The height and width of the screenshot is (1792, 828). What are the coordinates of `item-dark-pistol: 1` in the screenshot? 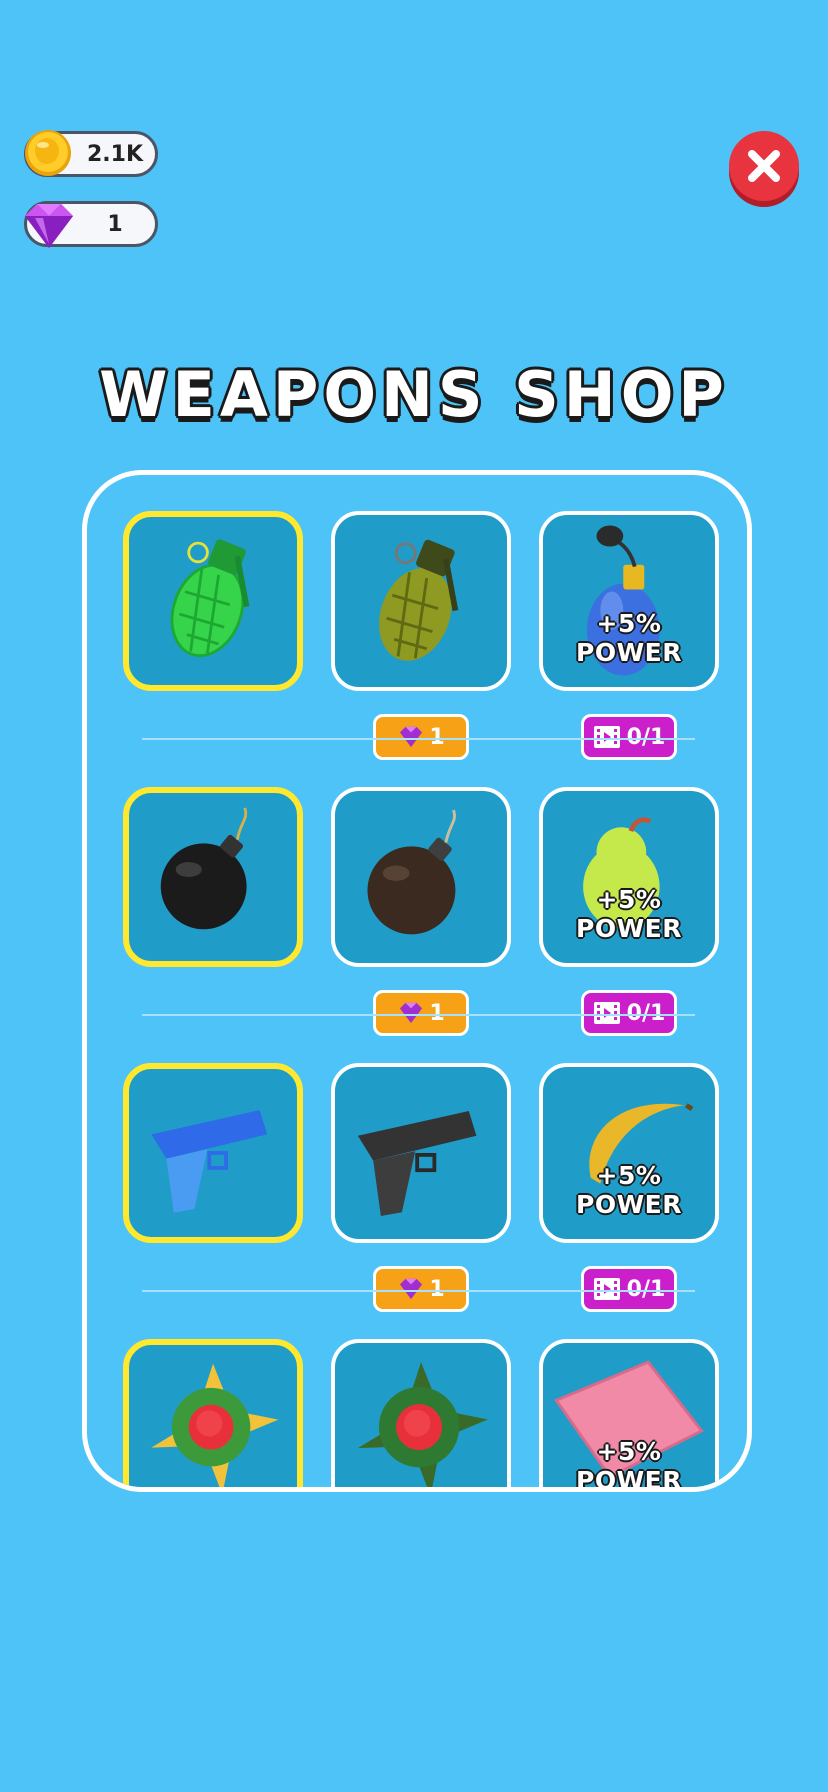 It's located at (421, 1187).